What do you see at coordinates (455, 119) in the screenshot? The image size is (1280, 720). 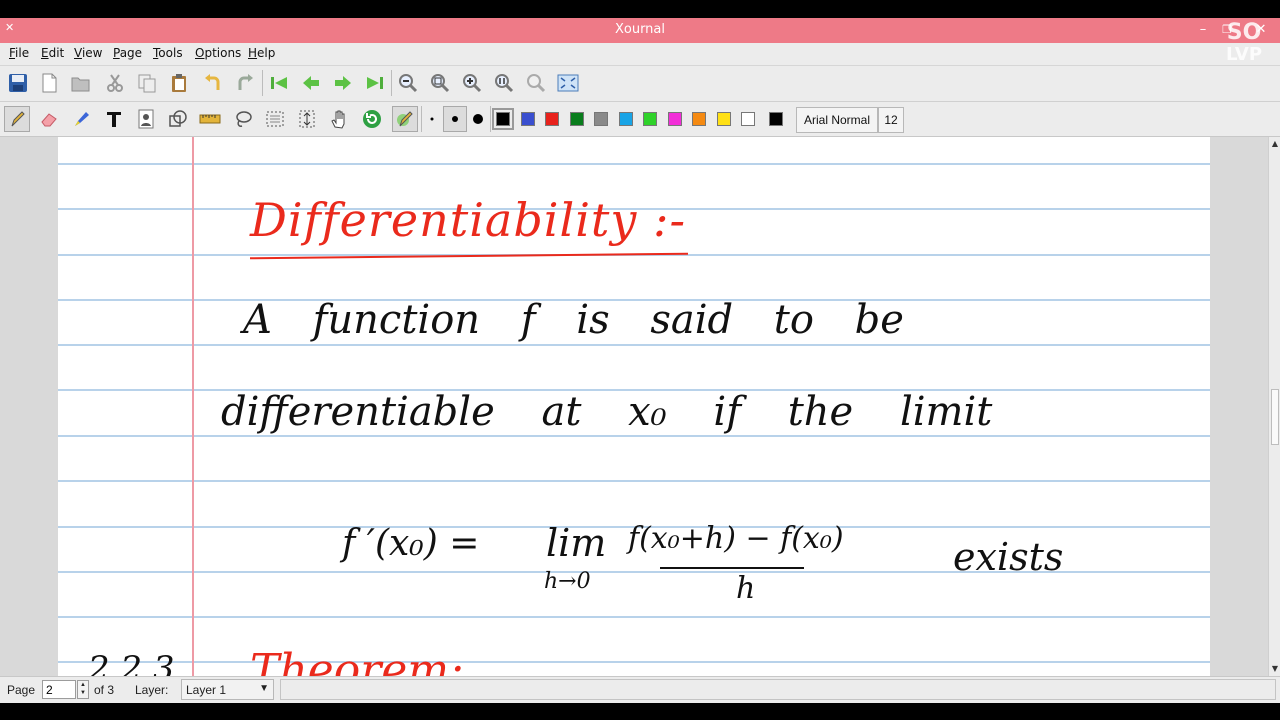 I see `thickness-medium-icon` at bounding box center [455, 119].